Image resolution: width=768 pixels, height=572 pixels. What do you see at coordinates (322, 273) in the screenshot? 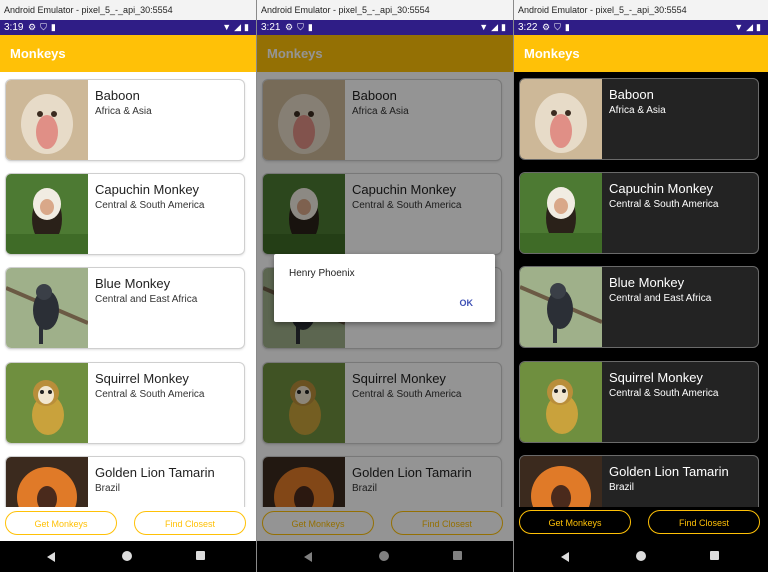
I see `dialog-message: Henry Phoenix` at bounding box center [322, 273].